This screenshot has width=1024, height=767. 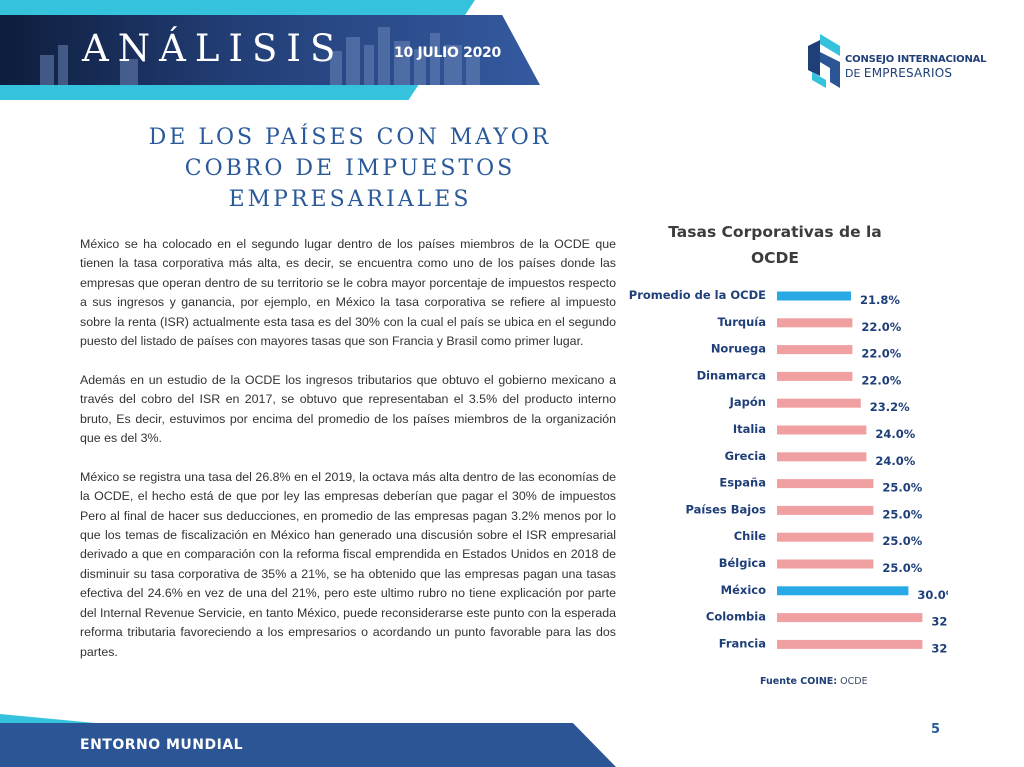 What do you see at coordinates (743, 590) in the screenshot?
I see `chart-category-label: México` at bounding box center [743, 590].